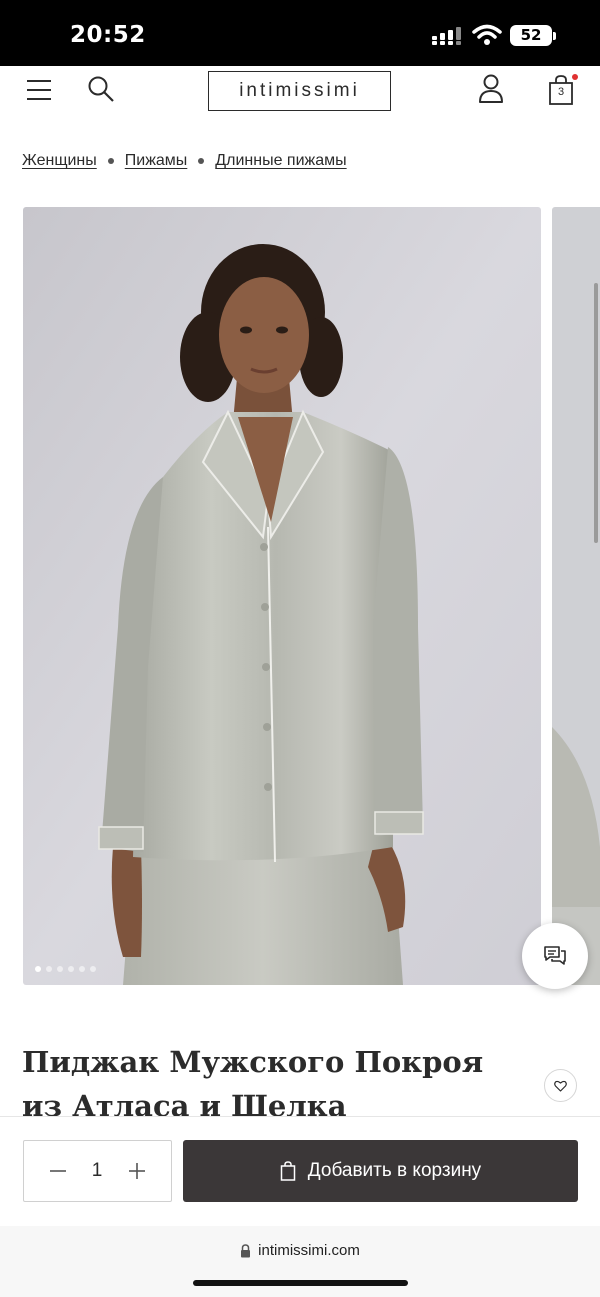 Image resolution: width=600 pixels, height=1297 pixels. I want to click on site-header: intimissimi 3, so click(300, 96).